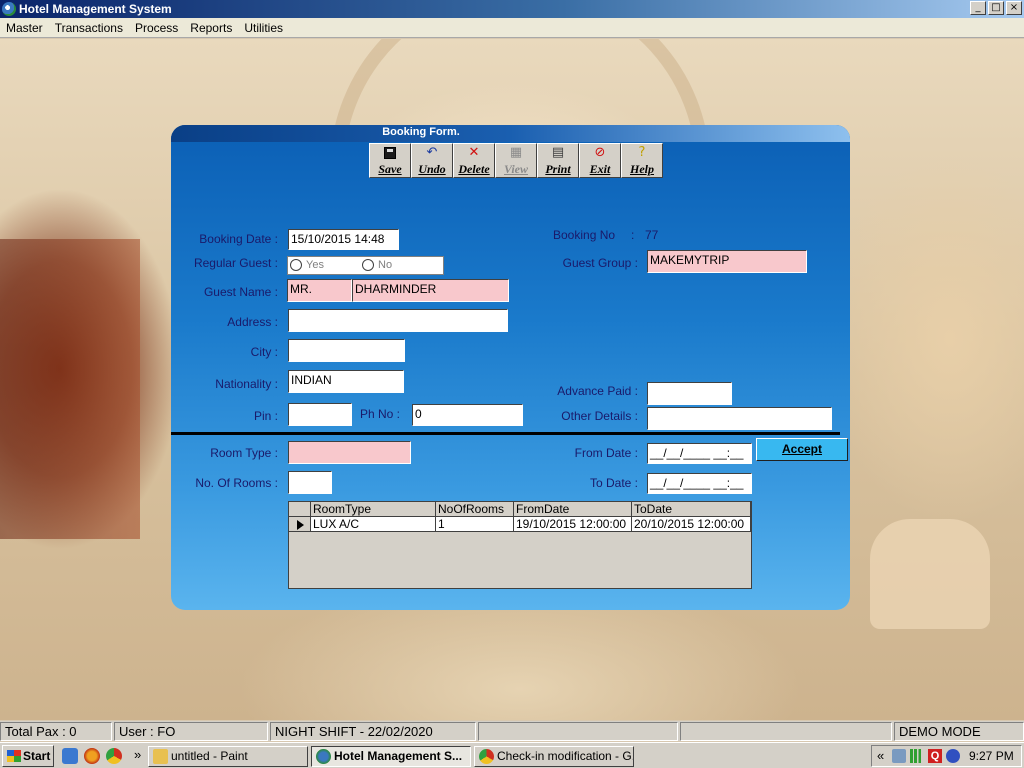 The image size is (1024, 768). What do you see at coordinates (246, 384) in the screenshot?
I see `nationality-label: Nationality :` at bounding box center [246, 384].